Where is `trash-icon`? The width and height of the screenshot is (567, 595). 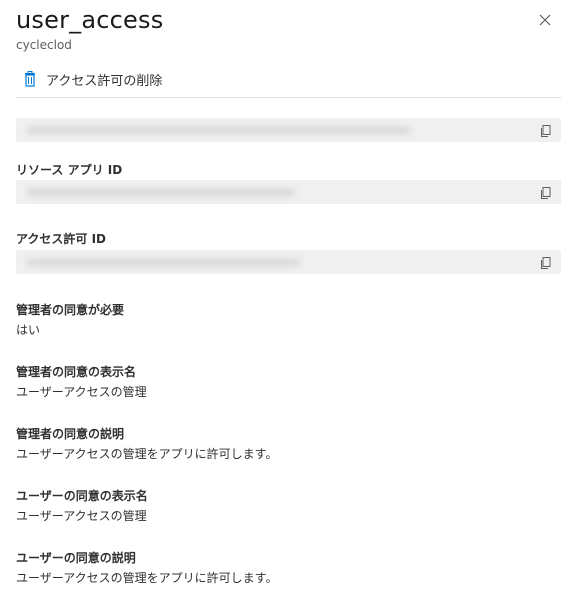
trash-icon is located at coordinates (30, 79).